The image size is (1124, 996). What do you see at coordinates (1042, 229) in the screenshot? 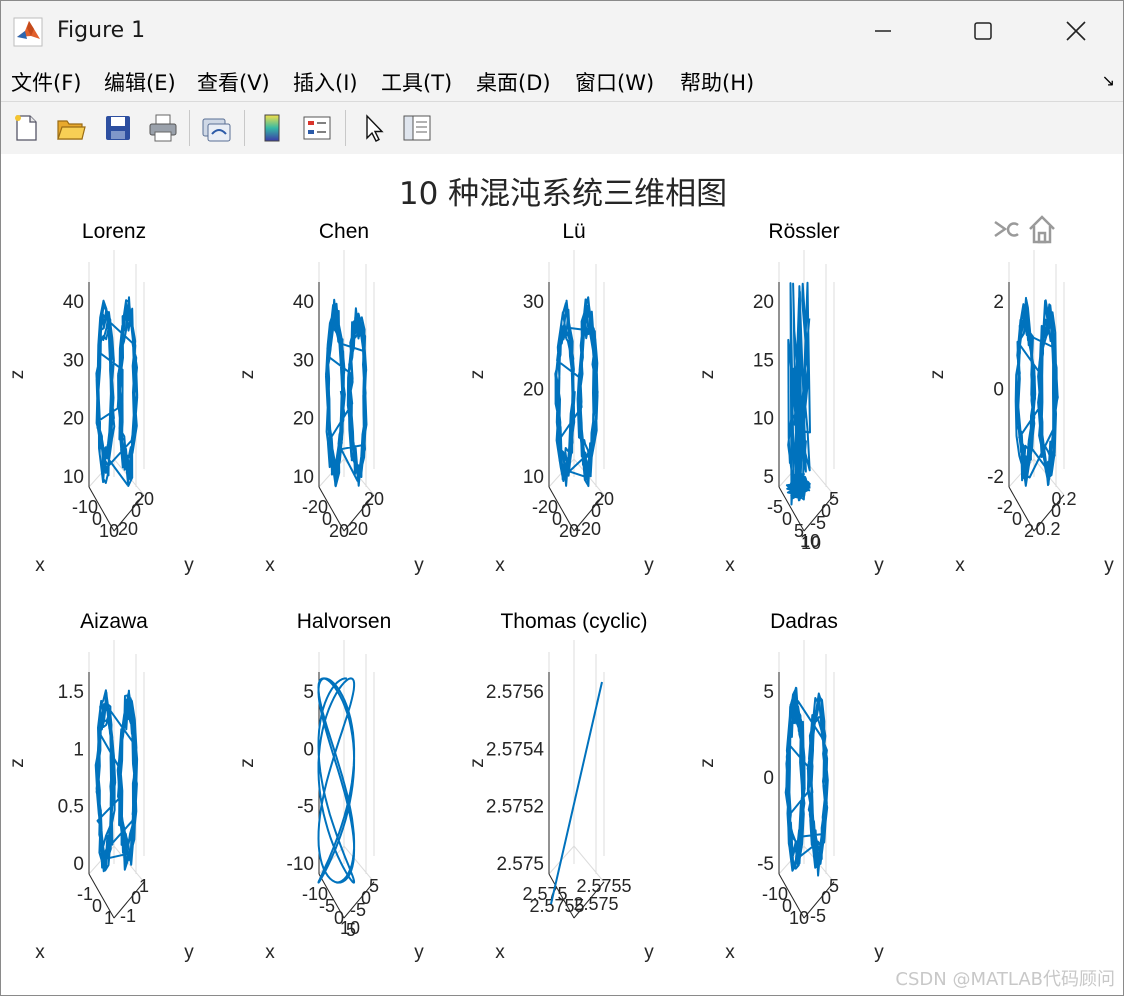
I see `home-icon` at bounding box center [1042, 229].